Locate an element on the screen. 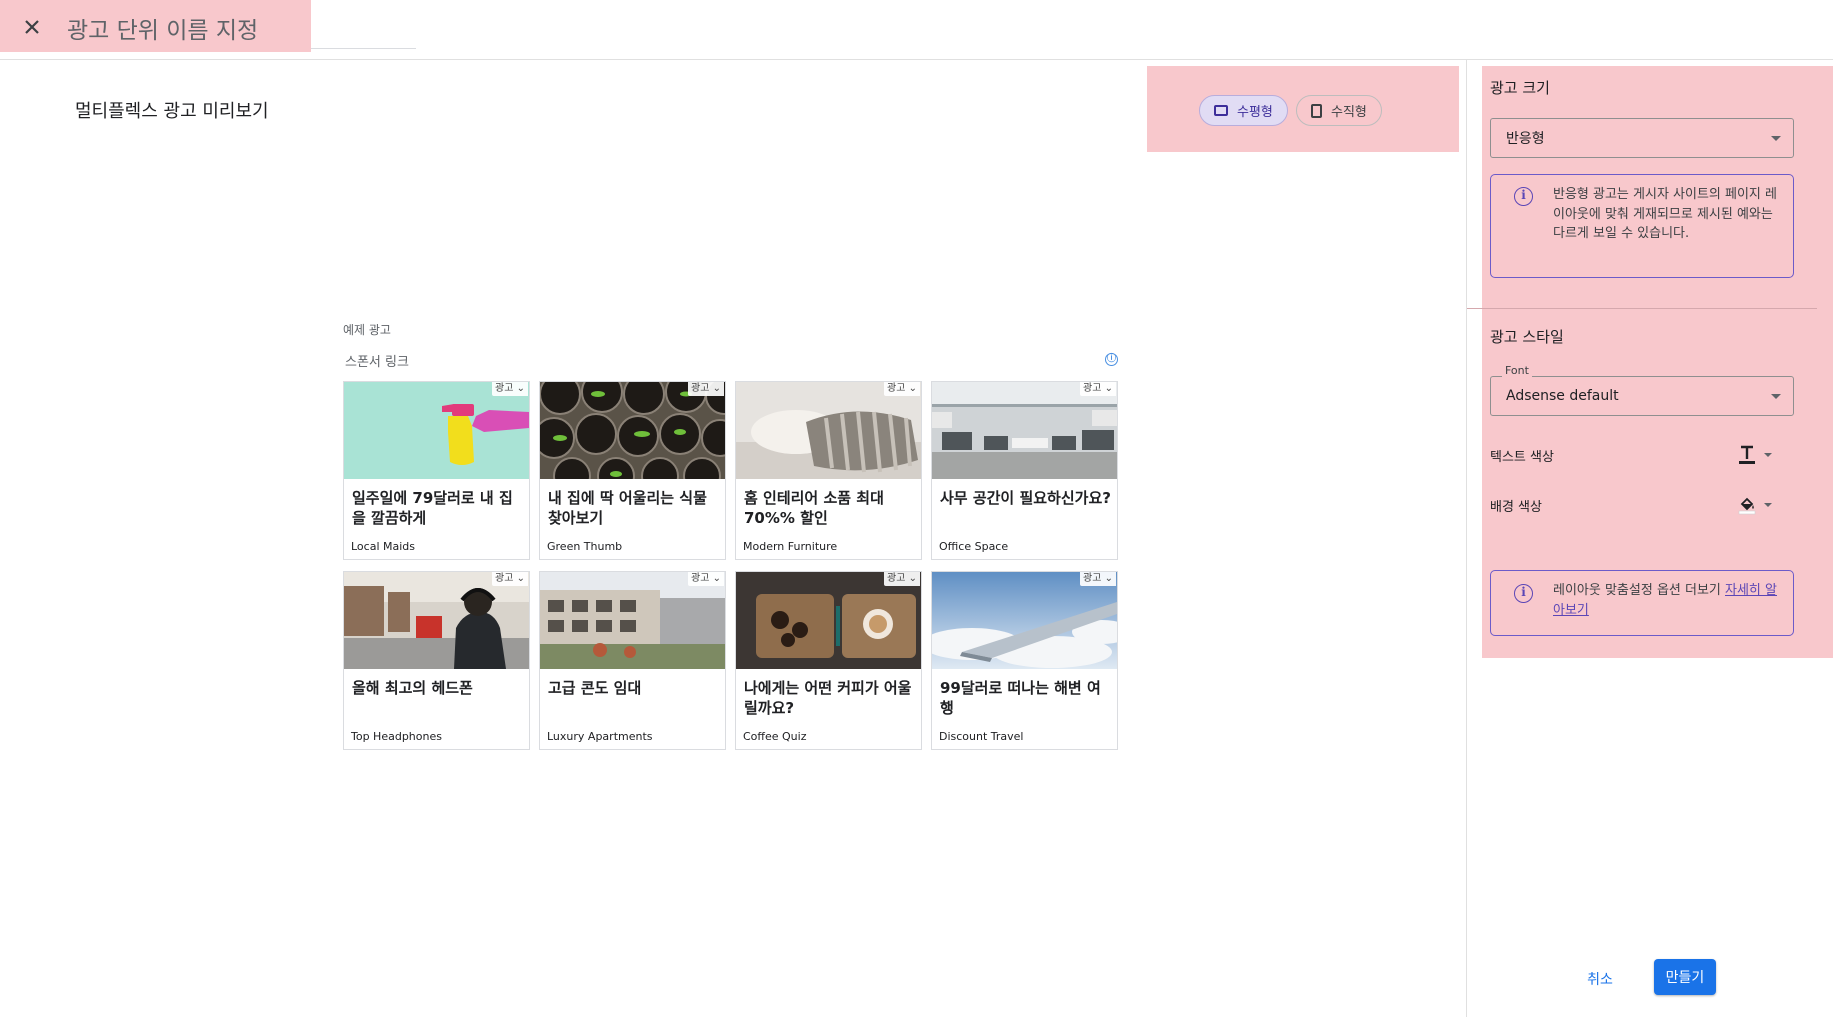  ad-card: 광고 ⌄ 사무 공간이 필요하신가요? Office Space is located at coordinates (1024, 470).